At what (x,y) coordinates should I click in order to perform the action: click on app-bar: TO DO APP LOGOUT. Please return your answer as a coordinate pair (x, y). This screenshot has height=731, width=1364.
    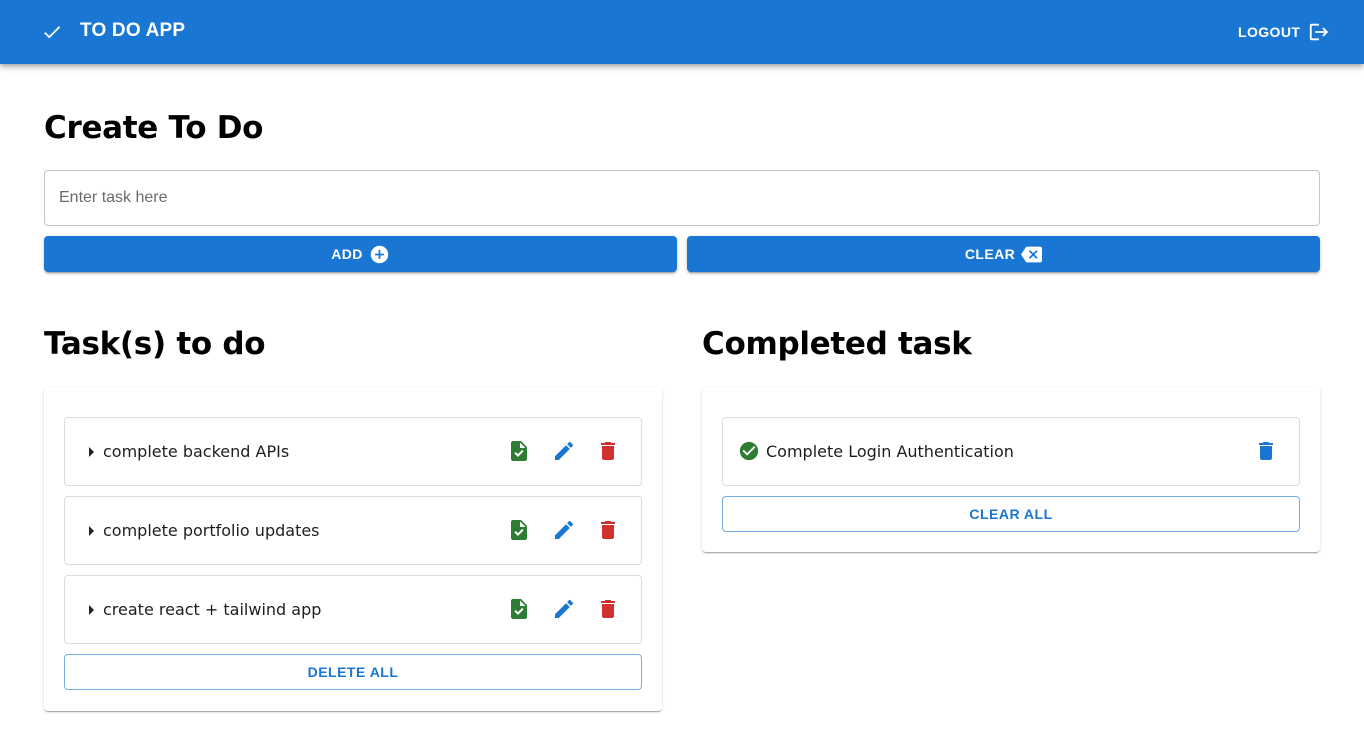
    Looking at the image, I should click on (682, 32).